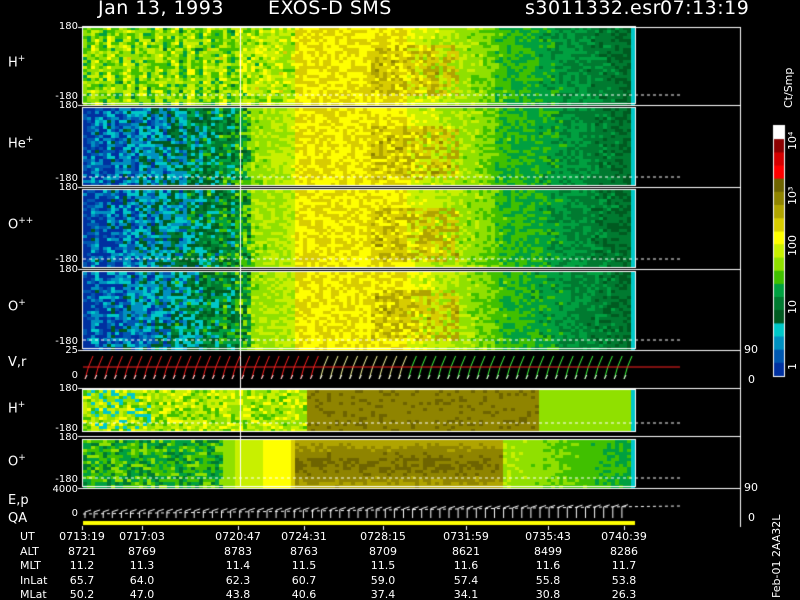 The width and height of the screenshot is (800, 600). What do you see at coordinates (788, 87) in the screenshot?
I see `colorbar-unit: Ct/Smp` at bounding box center [788, 87].